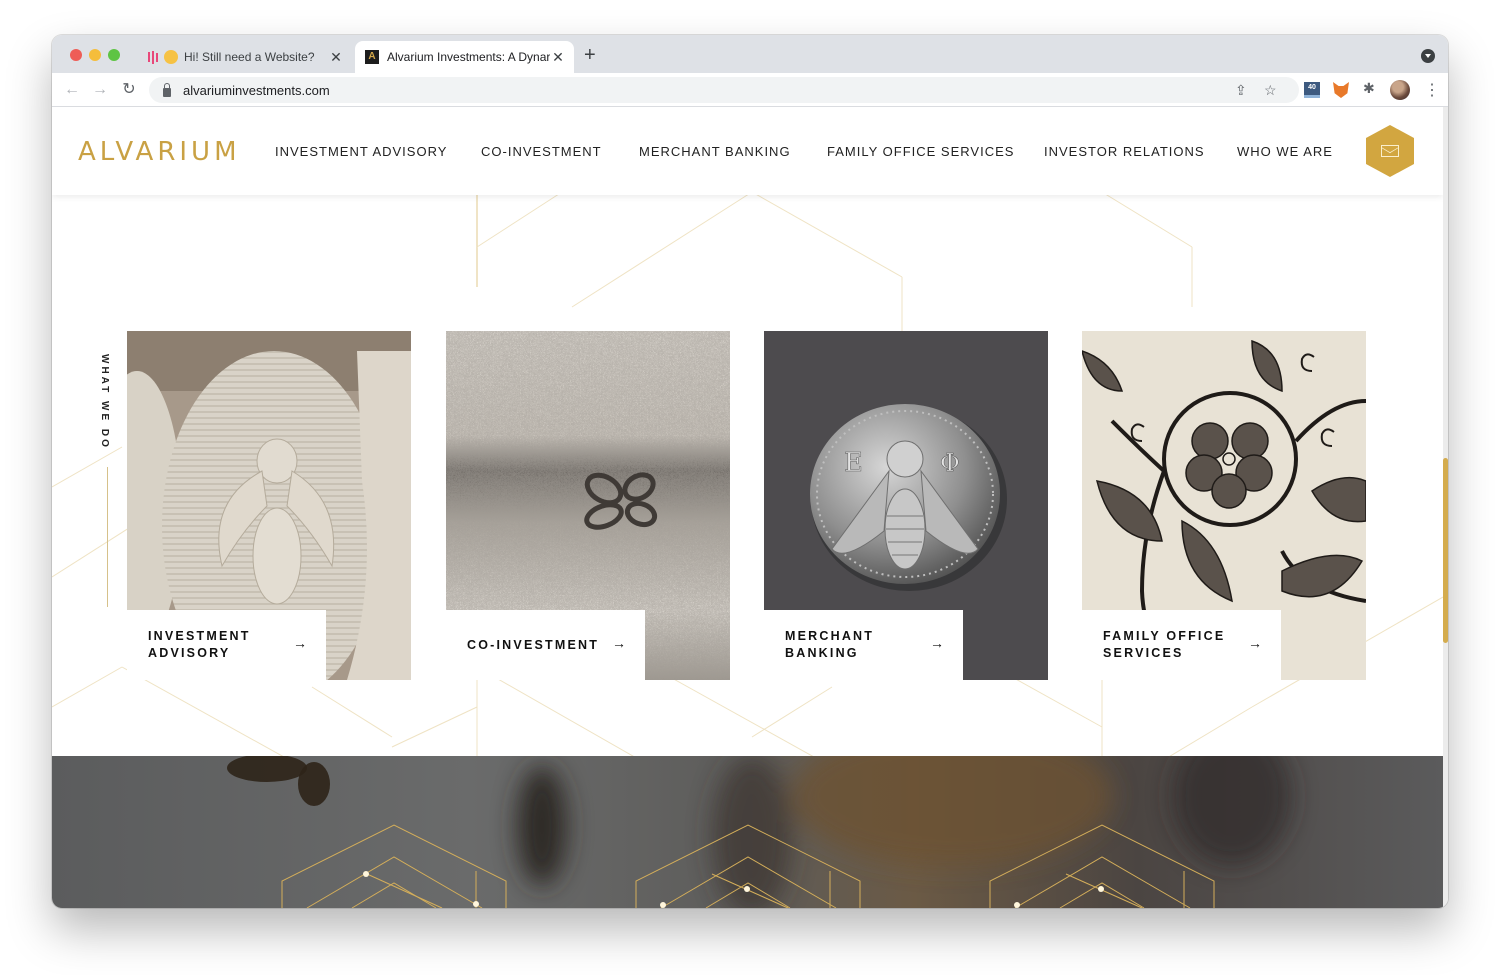 The height and width of the screenshot is (975, 1500). I want to click on metamask-fox-icon, so click(1341, 90).